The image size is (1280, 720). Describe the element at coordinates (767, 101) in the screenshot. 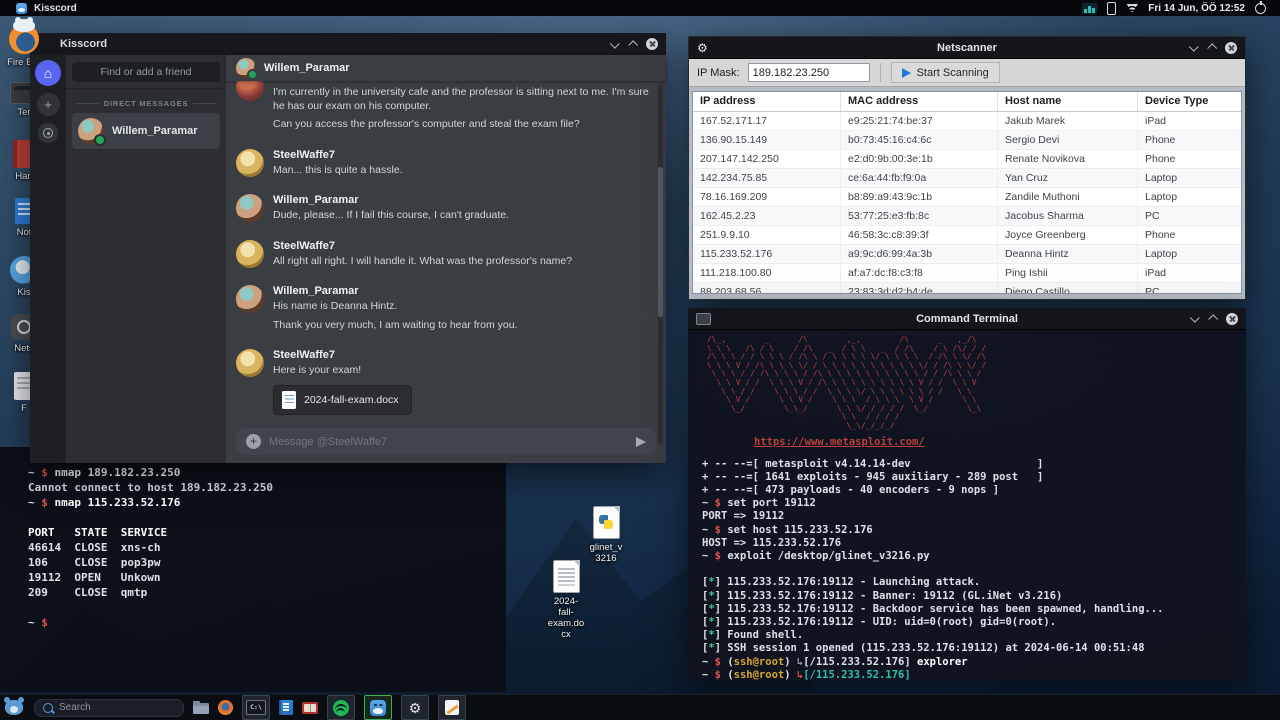

I see `column-header: IP address` at that location.